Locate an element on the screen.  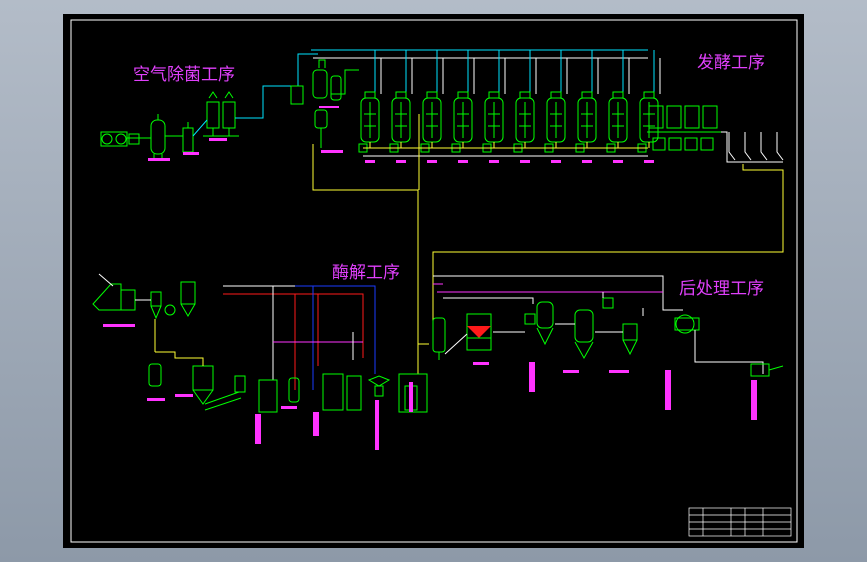
air-storage-tank-icon is located at coordinates (158, 137).